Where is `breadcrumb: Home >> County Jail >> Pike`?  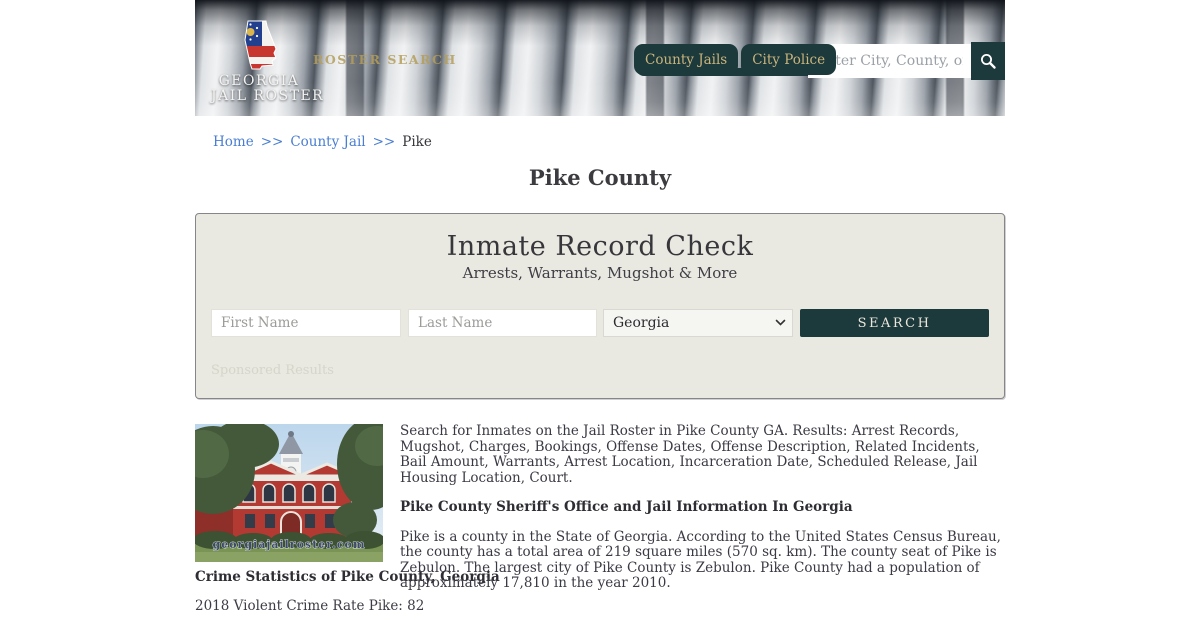
breadcrumb: Home >> County Jail >> Pike is located at coordinates (600, 133).